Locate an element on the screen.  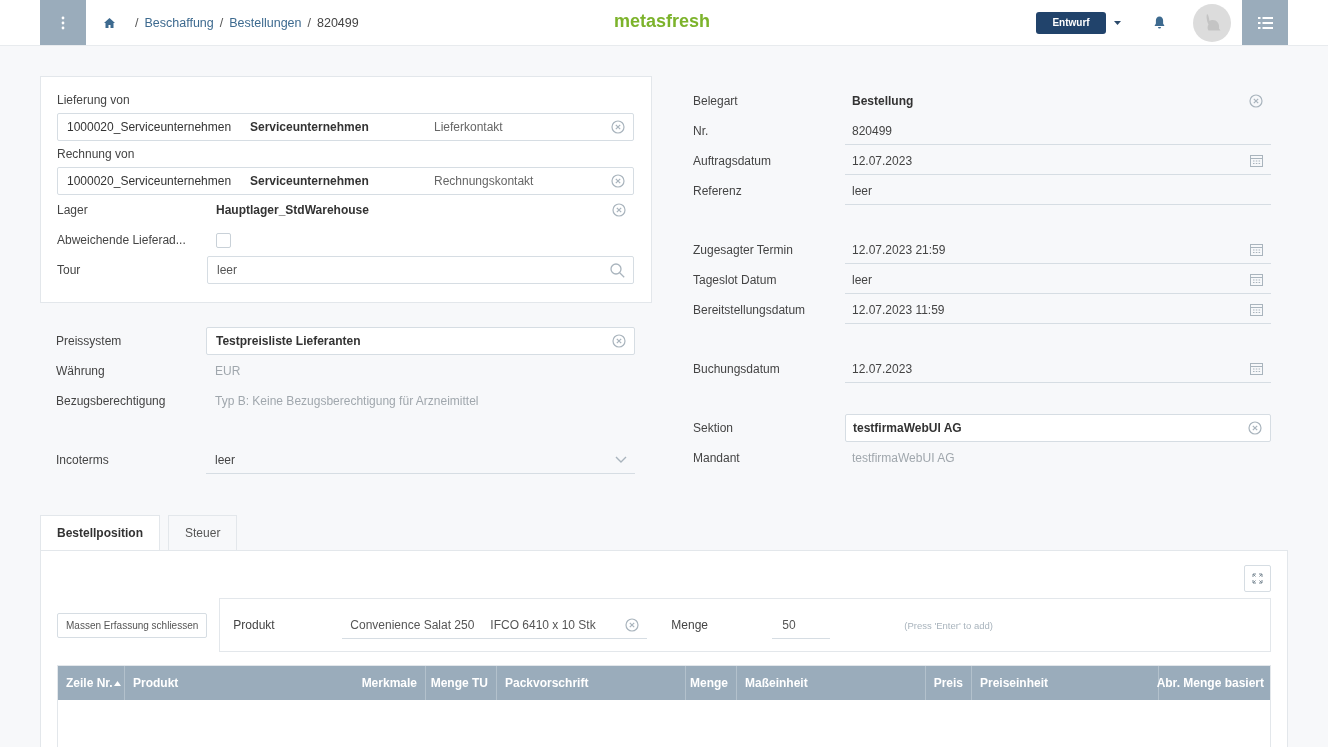
search-icon is located at coordinates (617, 270).